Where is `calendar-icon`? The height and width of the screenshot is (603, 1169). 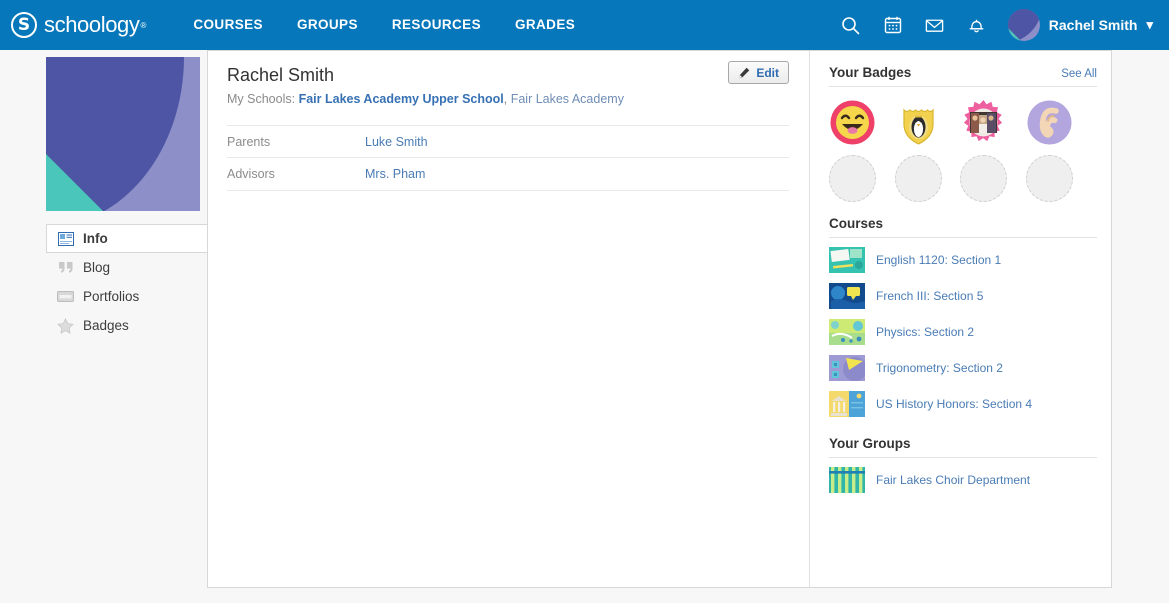
calendar-icon is located at coordinates (893, 25).